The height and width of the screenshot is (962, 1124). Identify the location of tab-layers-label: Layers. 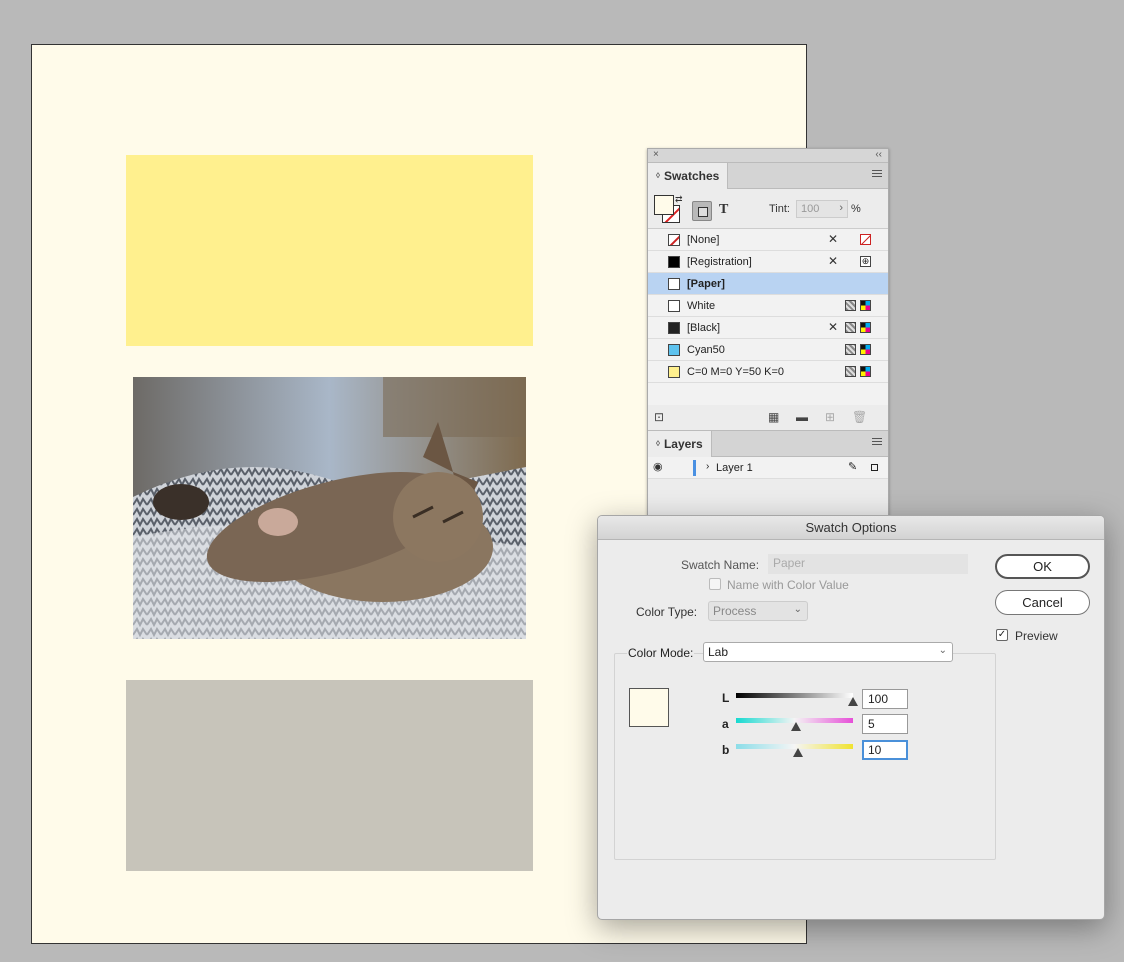
(683, 444).